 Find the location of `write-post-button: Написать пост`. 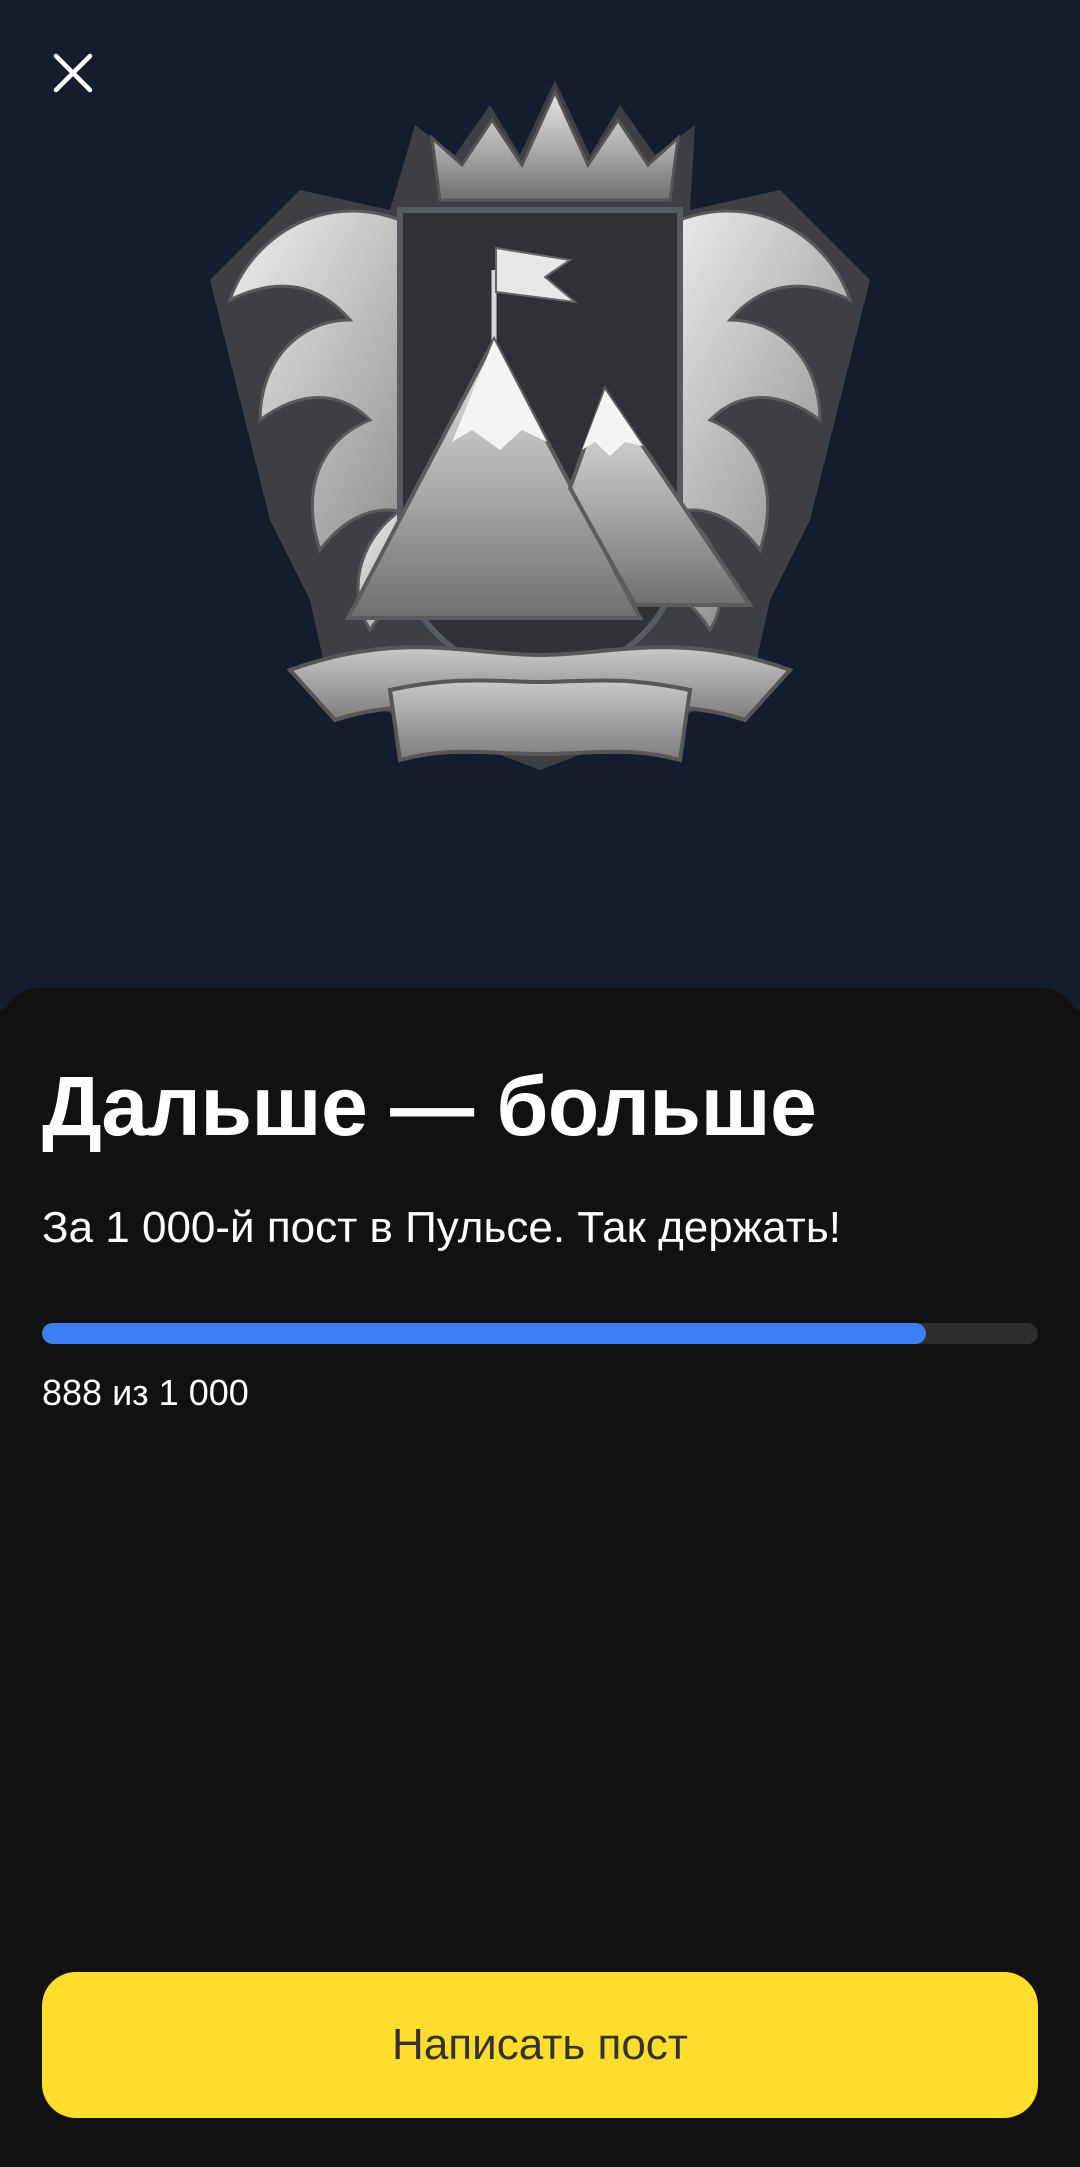

write-post-button: Написать пост is located at coordinates (540, 2045).